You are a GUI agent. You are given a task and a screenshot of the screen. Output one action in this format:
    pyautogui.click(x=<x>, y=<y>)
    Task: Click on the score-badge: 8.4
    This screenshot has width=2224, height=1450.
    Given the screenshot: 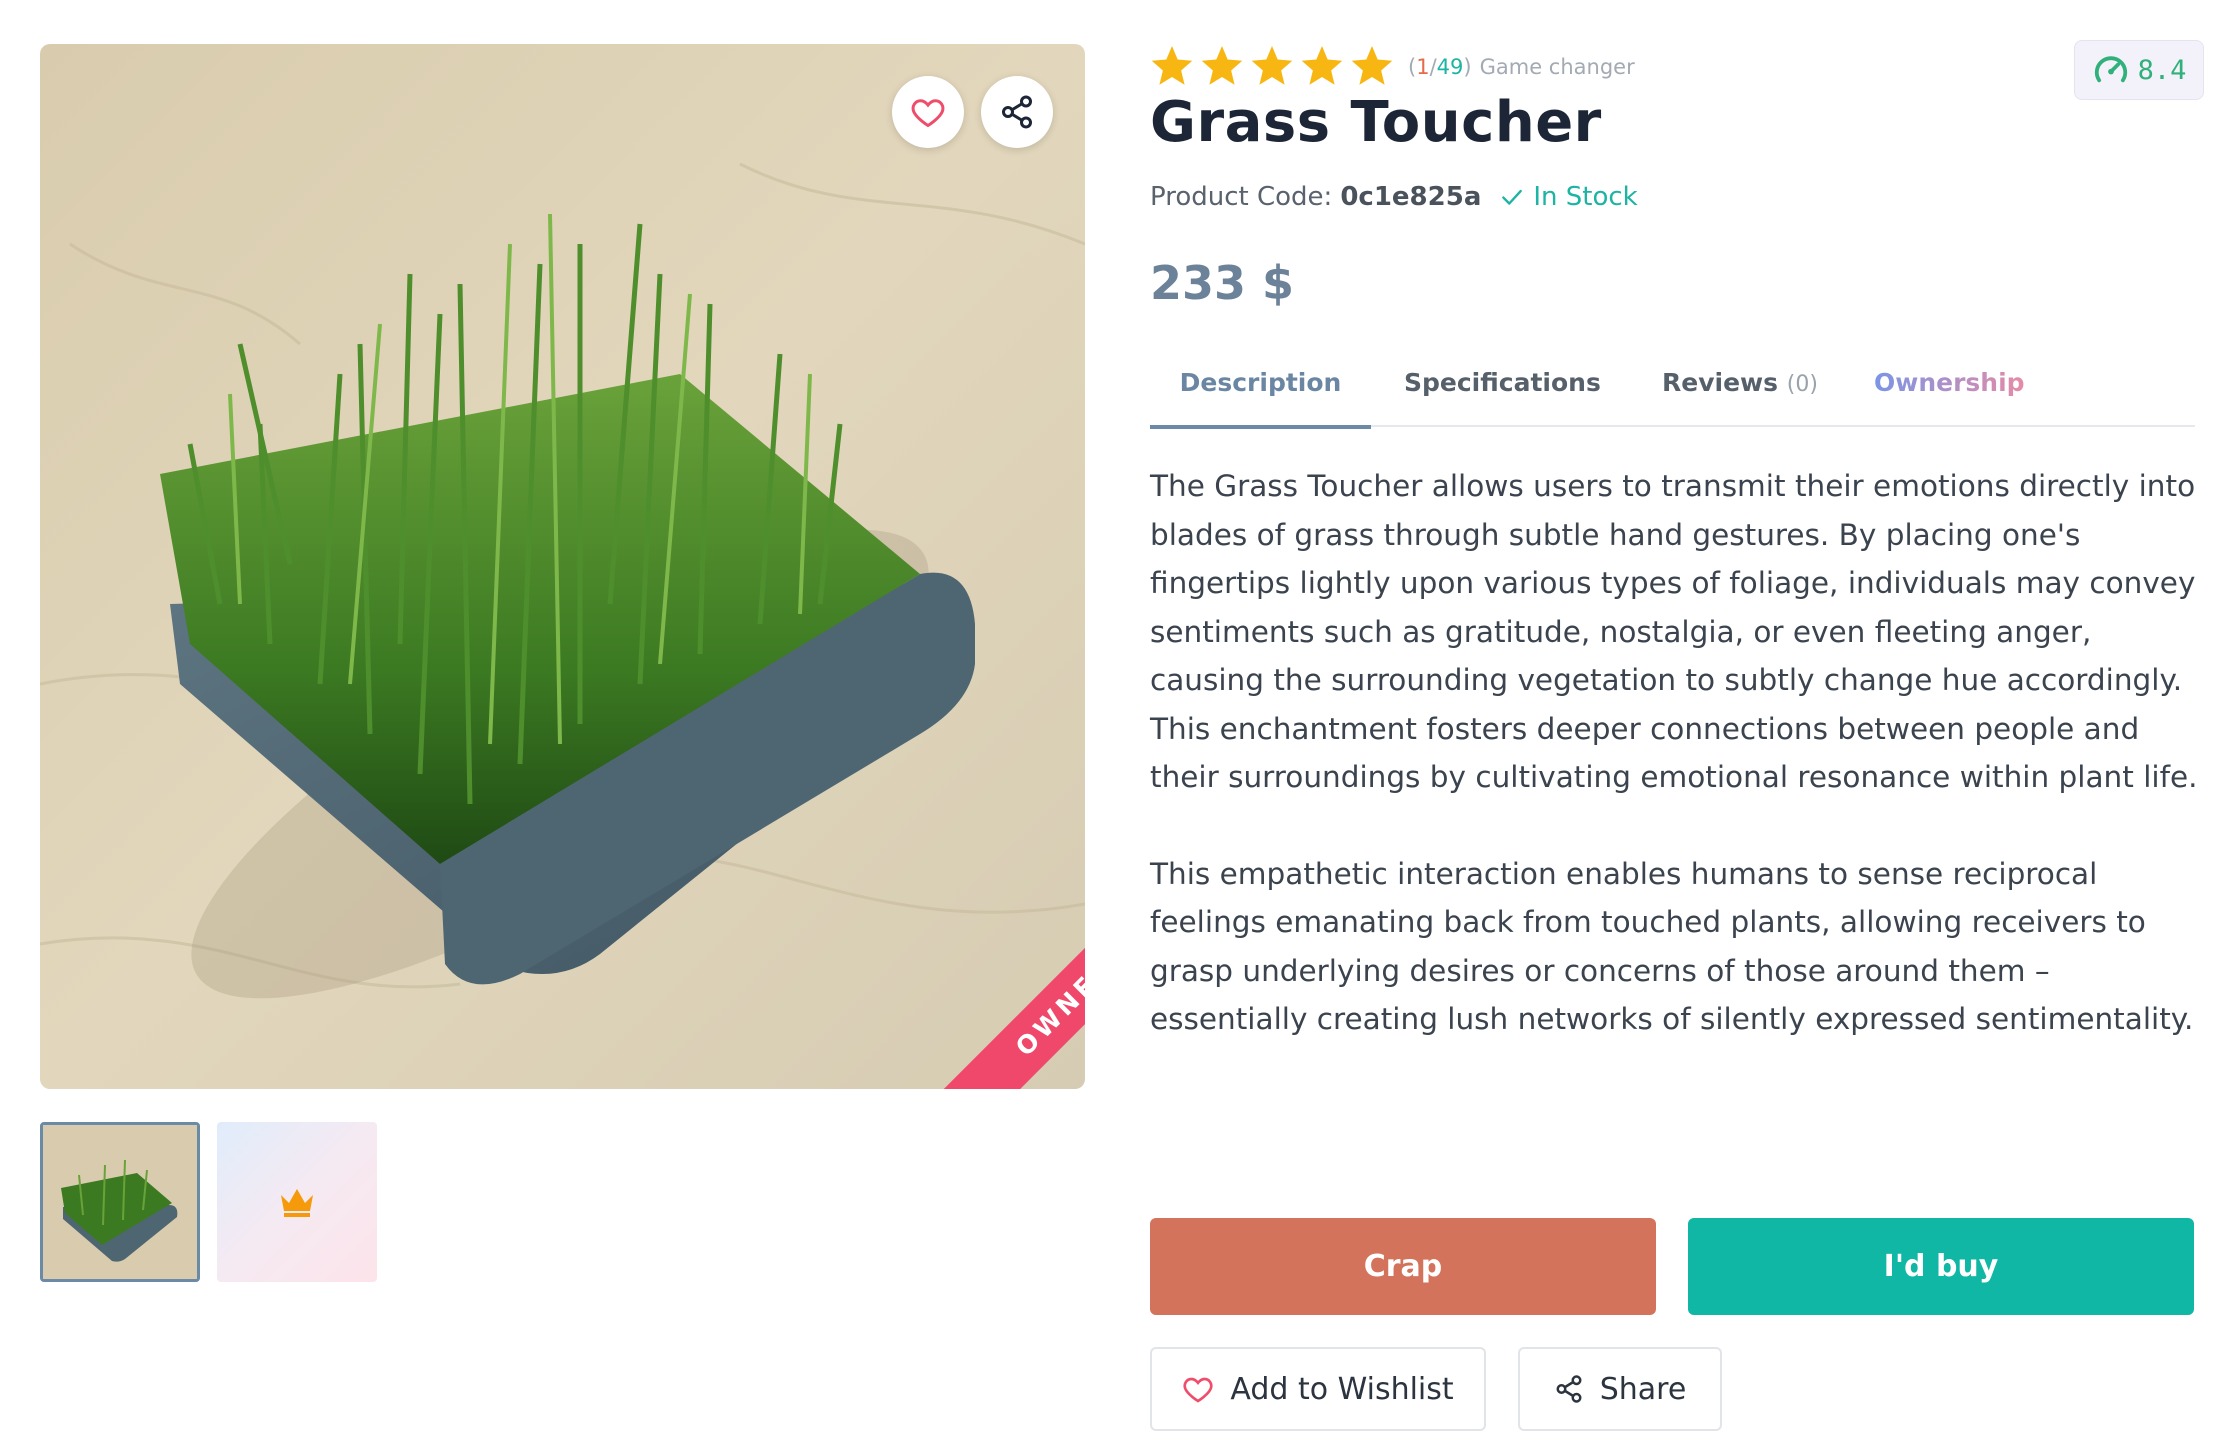 What is the action you would take?
    pyautogui.click(x=2139, y=70)
    